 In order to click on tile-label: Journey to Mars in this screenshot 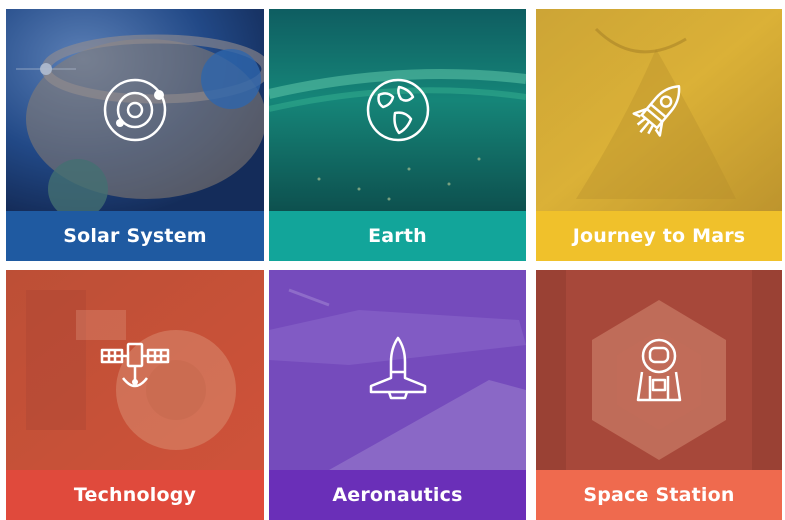, I will do `click(659, 236)`.